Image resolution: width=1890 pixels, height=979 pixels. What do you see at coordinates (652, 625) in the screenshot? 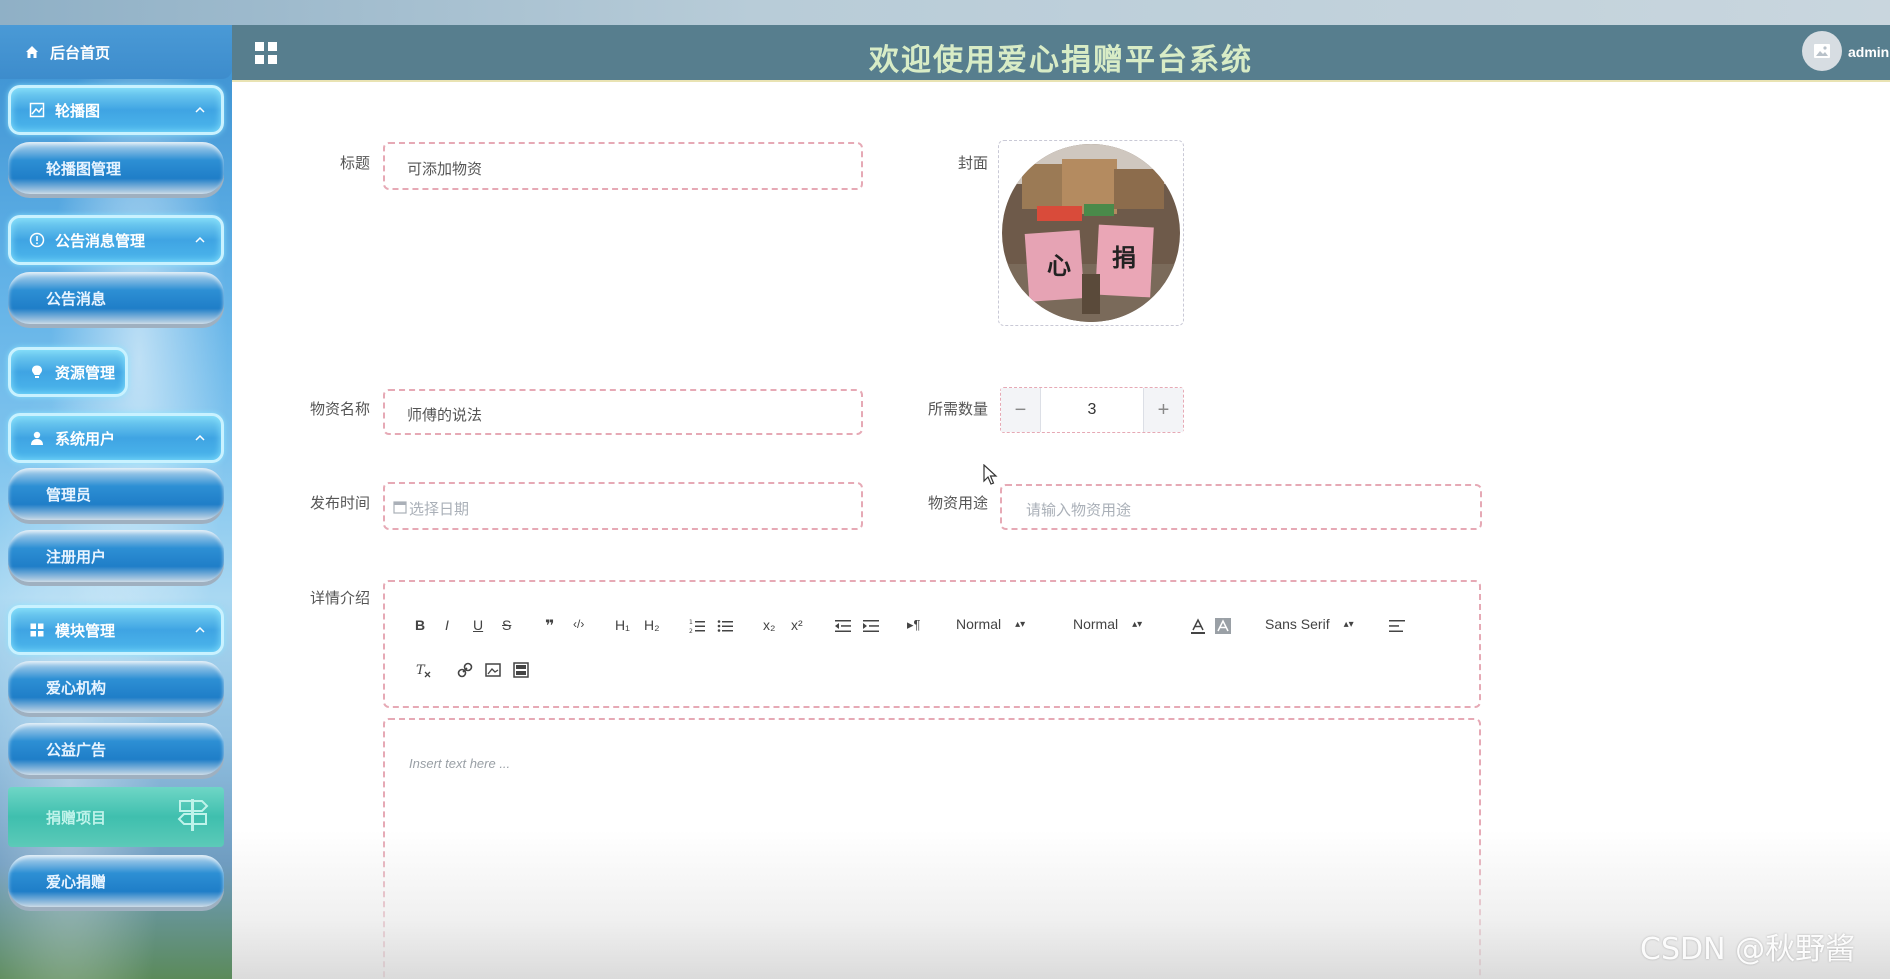
I see `header2-button: H₂` at bounding box center [652, 625].